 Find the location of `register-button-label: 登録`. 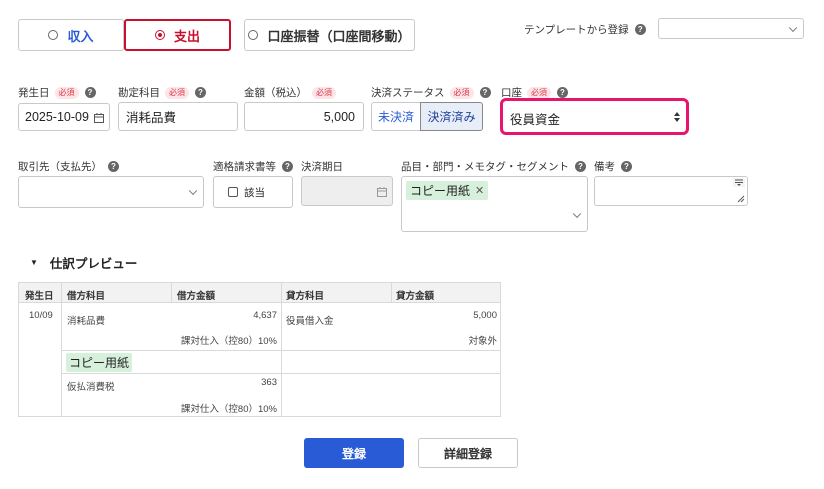

register-button-label: 登録 is located at coordinates (353, 453).